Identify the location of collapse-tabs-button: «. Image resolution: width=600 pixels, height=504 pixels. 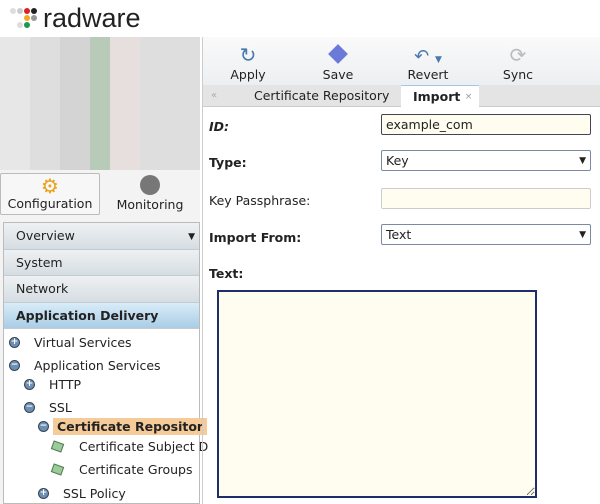
(214, 96).